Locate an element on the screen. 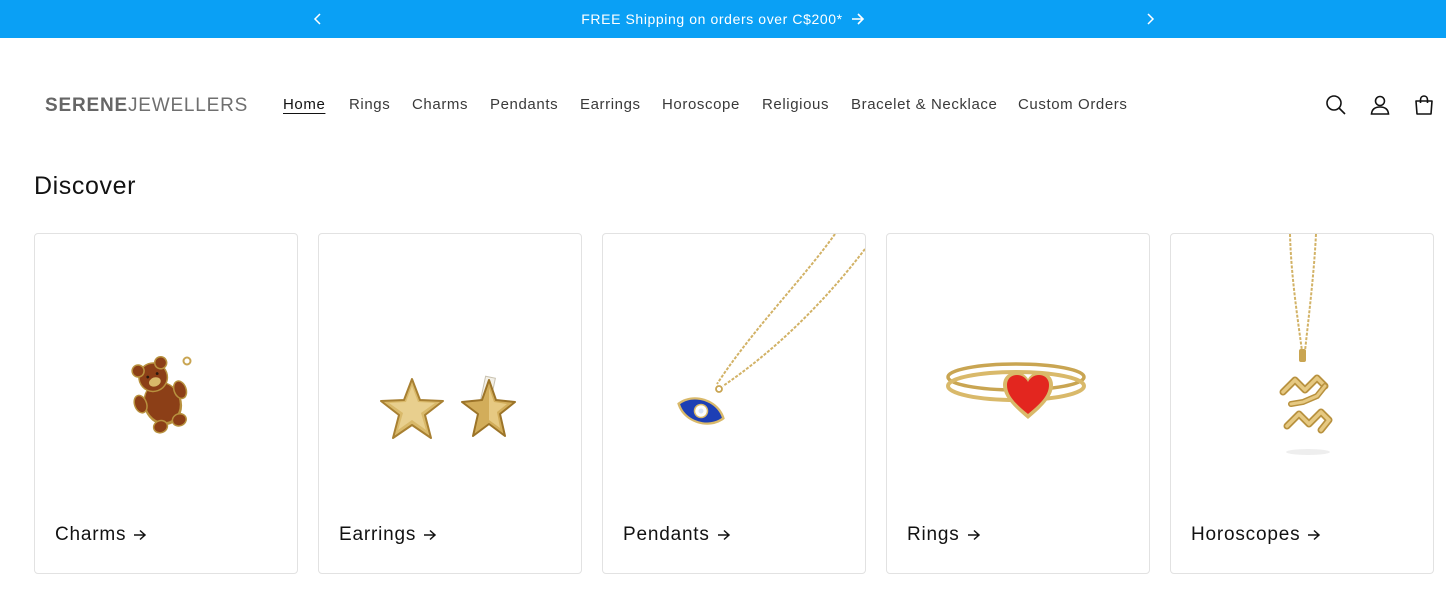 This screenshot has height=593, width=1446. cart-icon is located at coordinates (1424, 105).